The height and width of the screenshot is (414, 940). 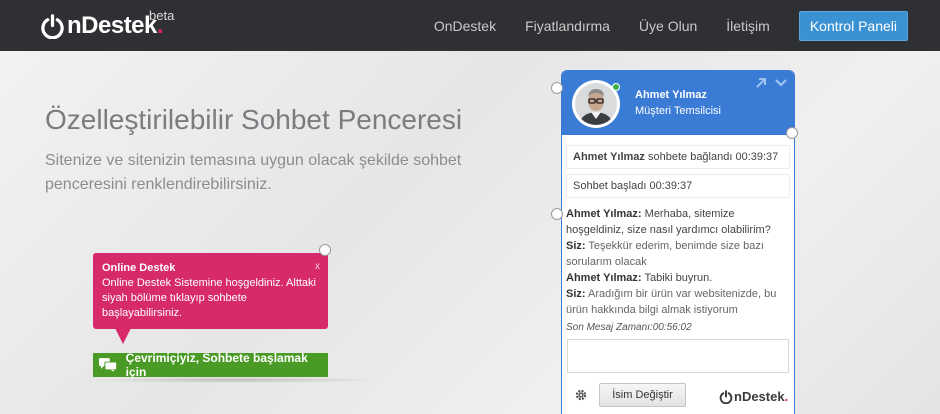 I want to click on online-status-dot, so click(x=616, y=87).